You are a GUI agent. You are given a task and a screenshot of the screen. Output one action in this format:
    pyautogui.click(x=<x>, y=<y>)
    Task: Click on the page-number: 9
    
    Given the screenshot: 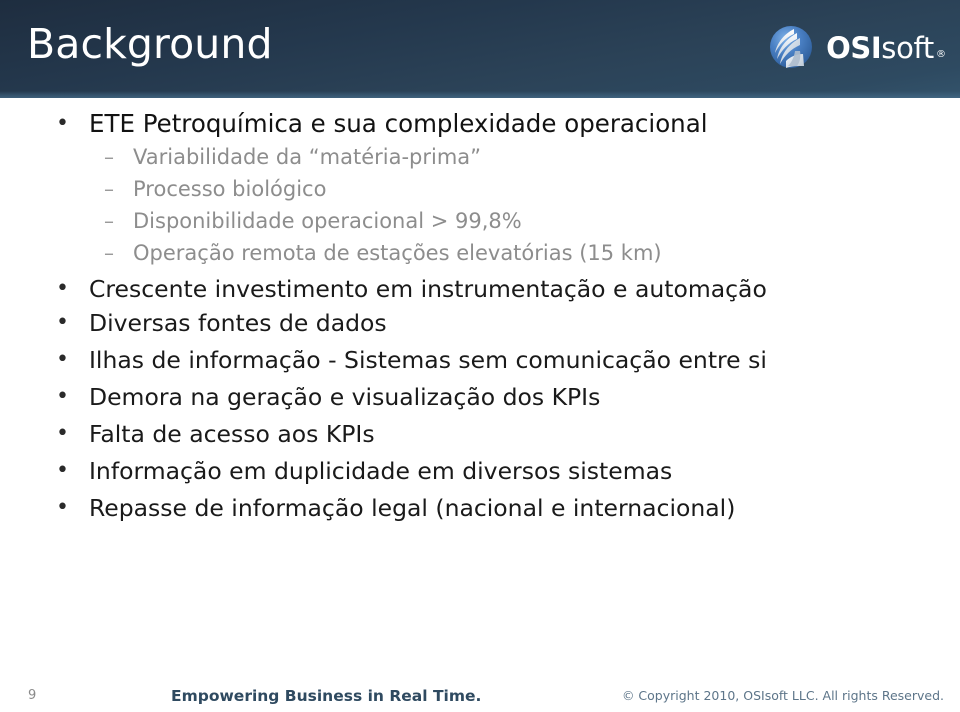 What is the action you would take?
    pyautogui.click(x=32, y=695)
    